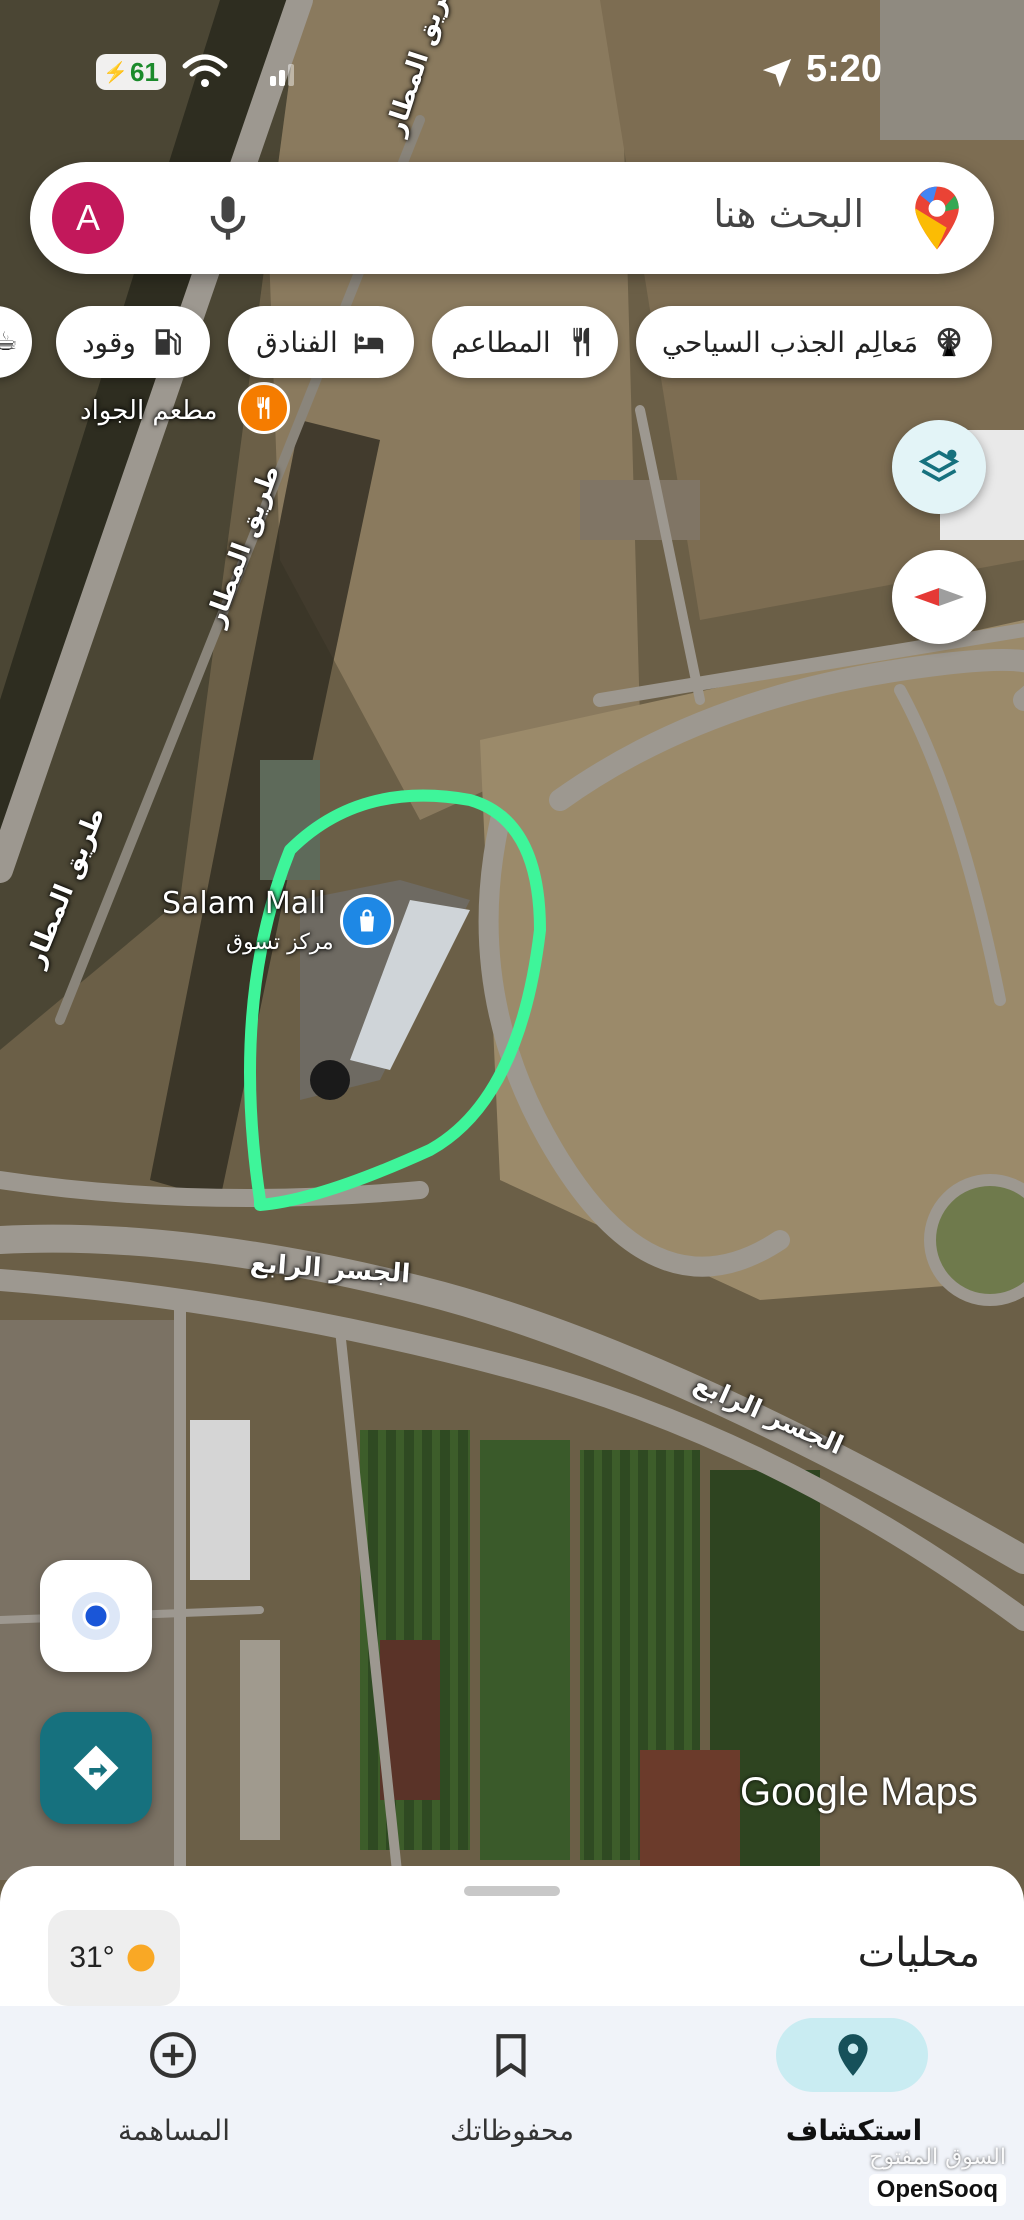  I want to click on poi-category-mall: مركز تسوق, so click(280, 942).